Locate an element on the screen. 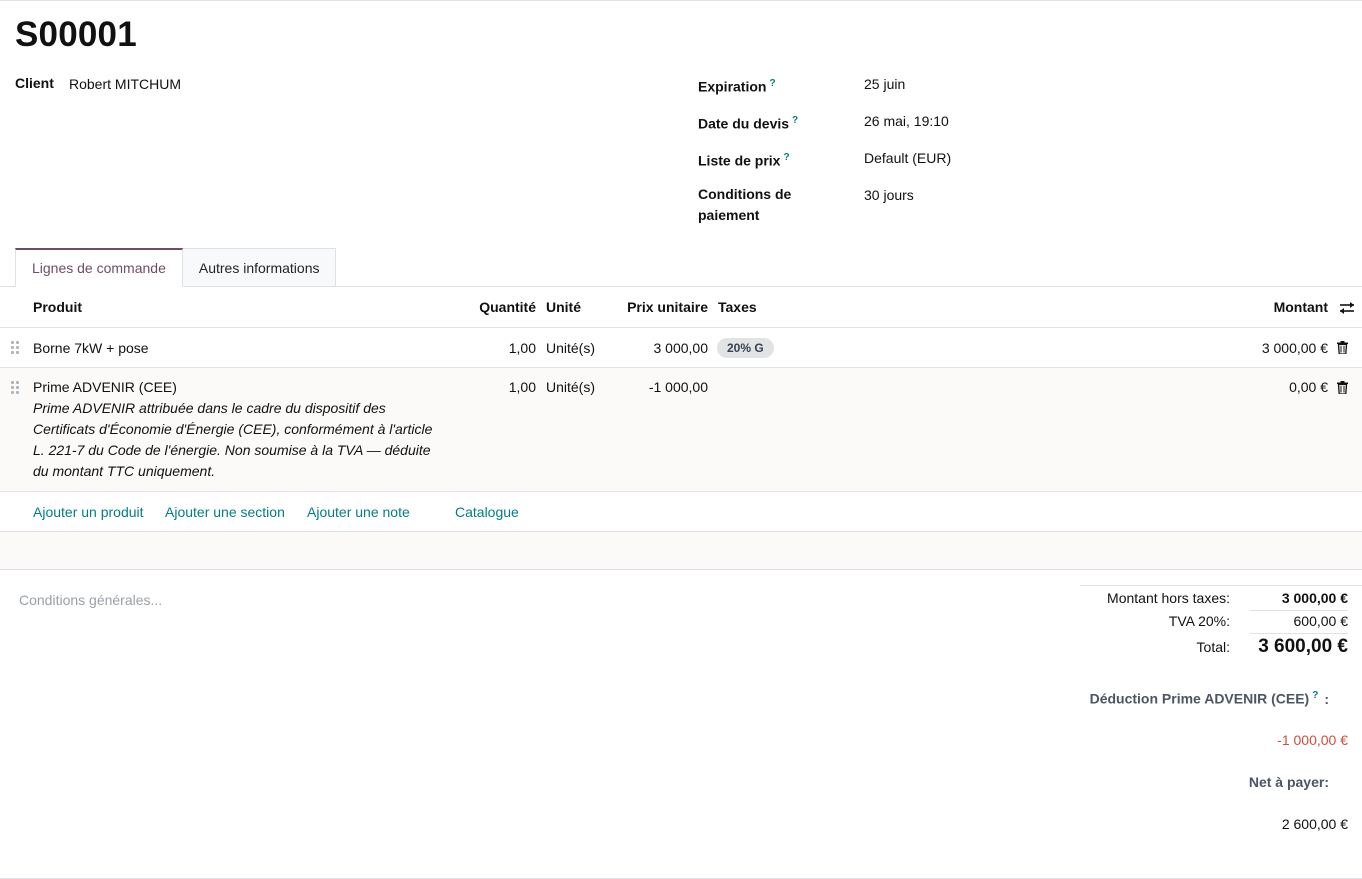 The height and width of the screenshot is (879, 1362). net-label: Net à payer: is located at coordinates (1288, 782).